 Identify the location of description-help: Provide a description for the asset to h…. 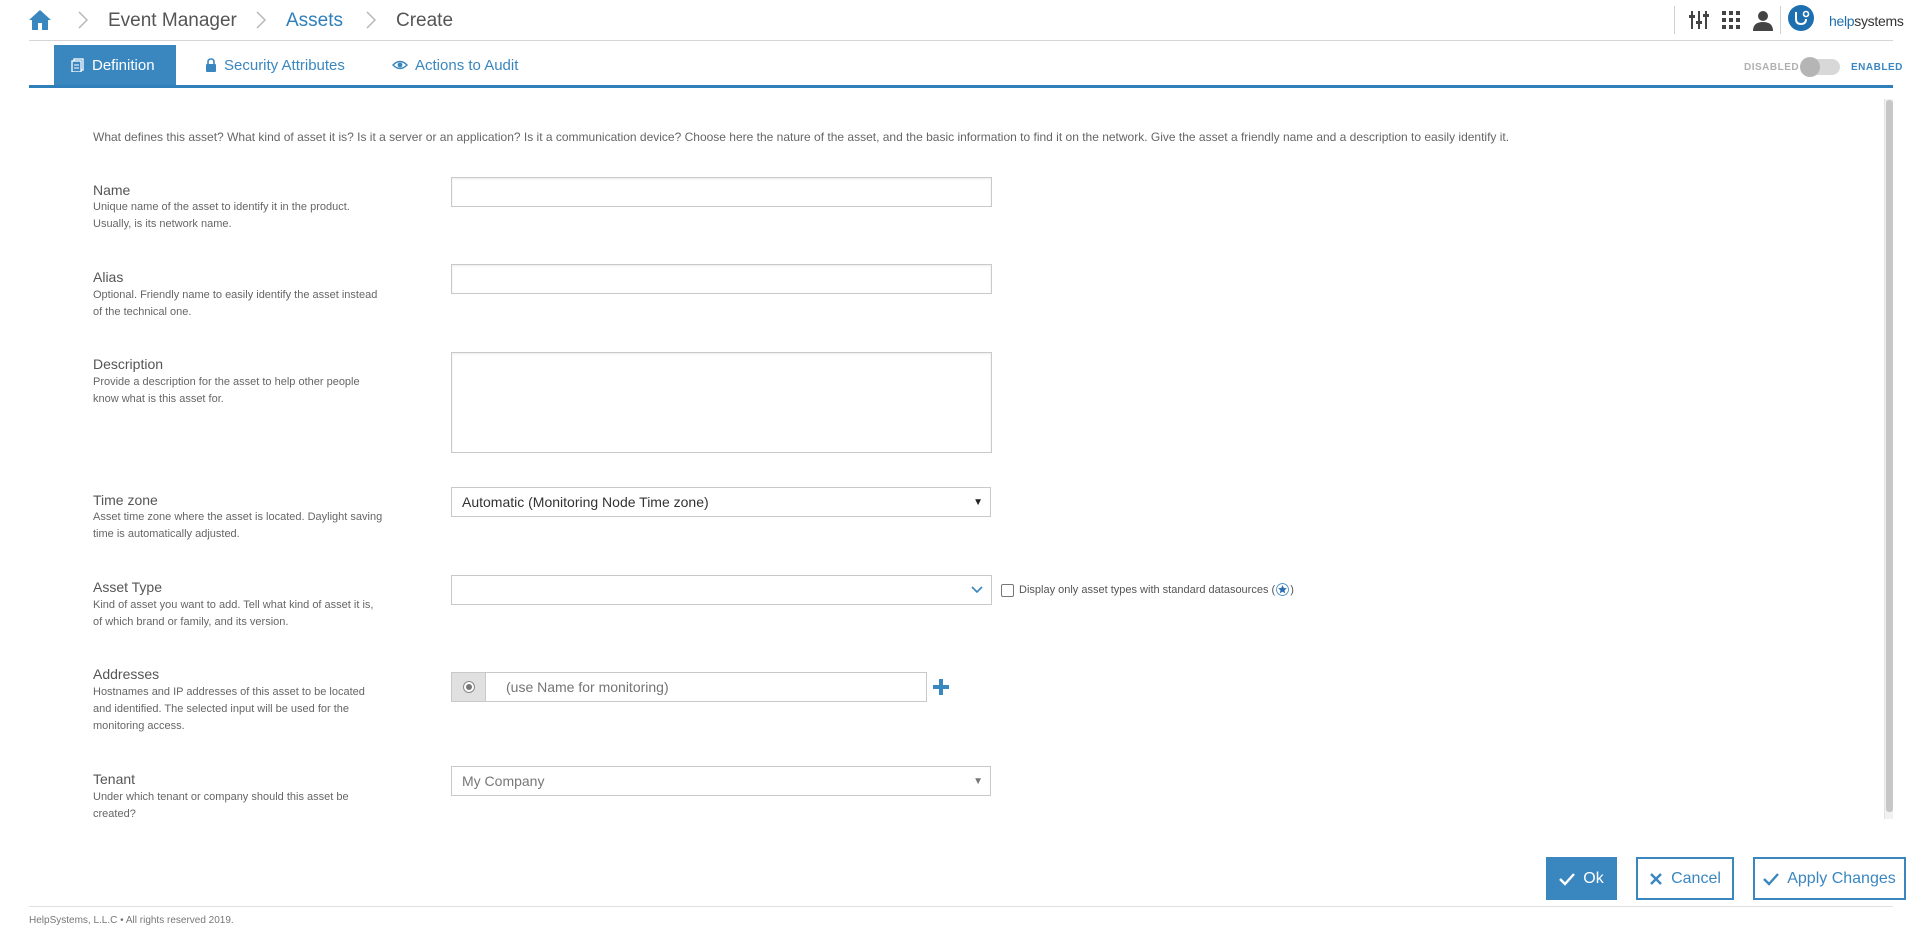
(226, 390).